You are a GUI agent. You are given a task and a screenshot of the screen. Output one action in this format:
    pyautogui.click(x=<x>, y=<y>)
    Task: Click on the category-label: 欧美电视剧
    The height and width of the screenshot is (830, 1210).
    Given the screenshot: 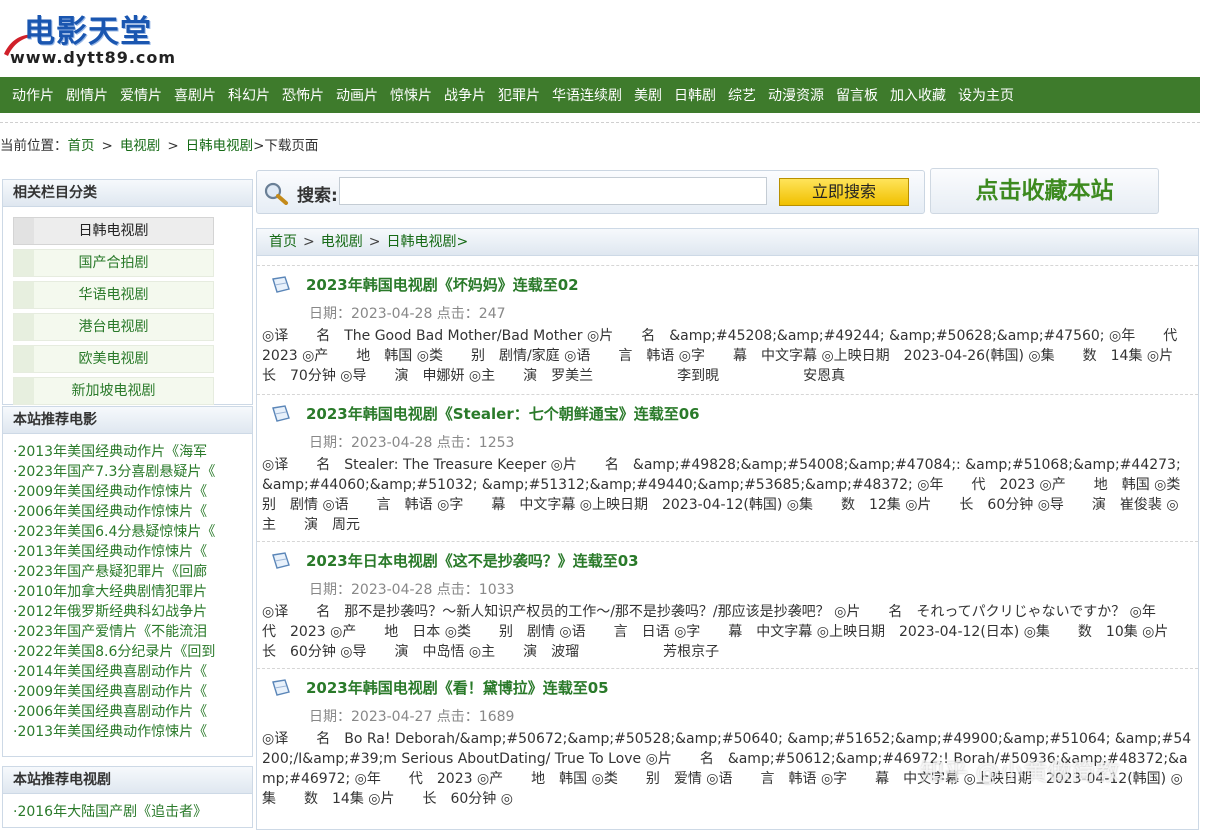 What is the action you would take?
    pyautogui.click(x=113, y=359)
    